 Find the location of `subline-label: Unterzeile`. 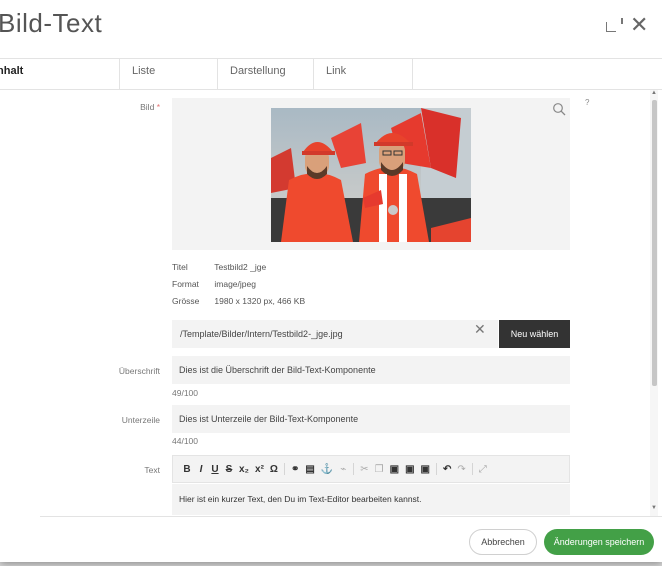

subline-label: Unterzeile is located at coordinates (140, 420).